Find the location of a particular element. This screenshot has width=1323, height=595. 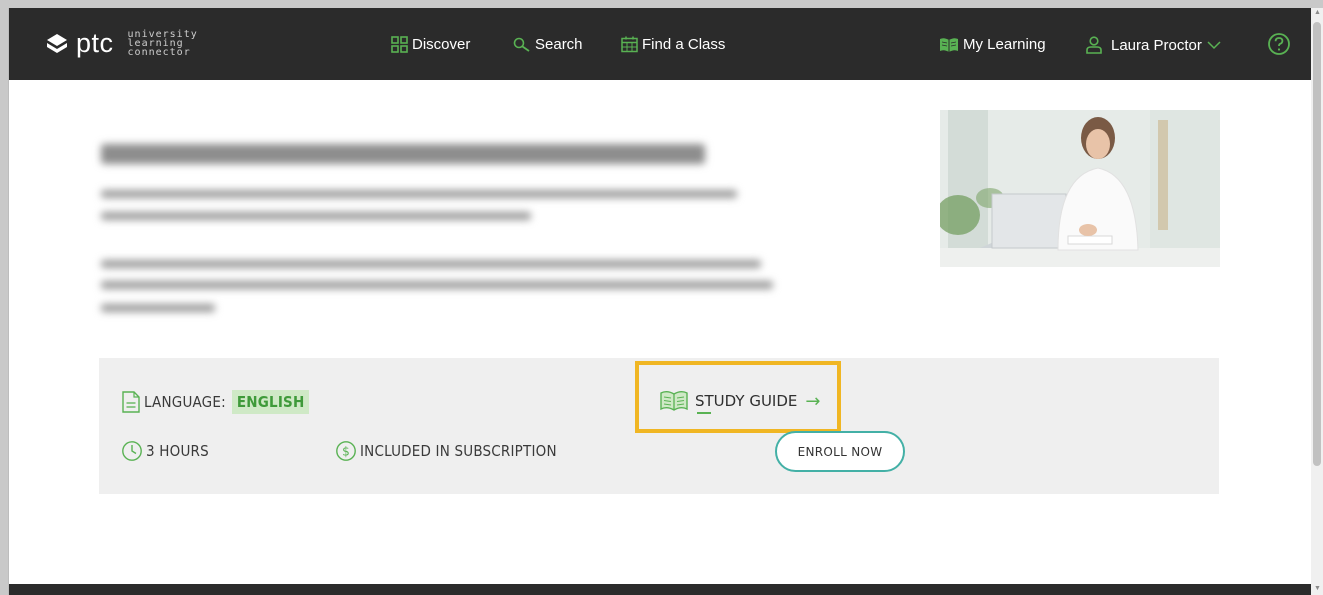

nav-discover: Discover is located at coordinates (430, 44).